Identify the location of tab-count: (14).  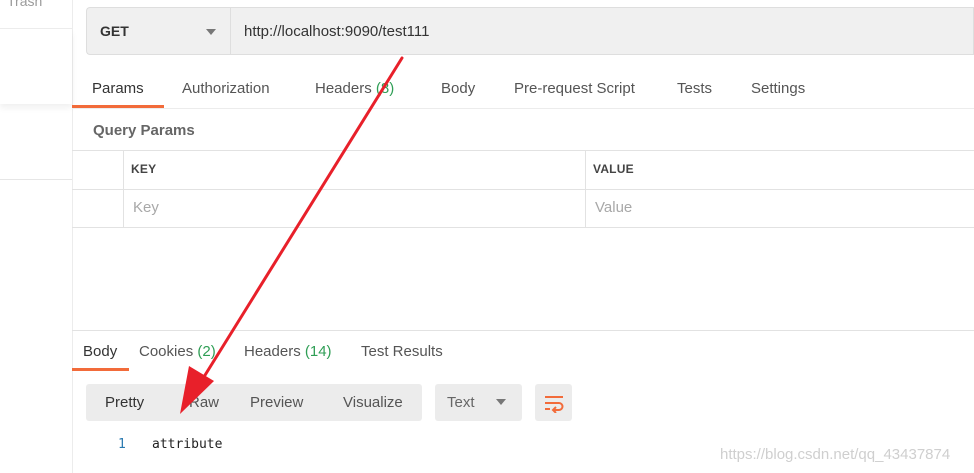
(318, 351).